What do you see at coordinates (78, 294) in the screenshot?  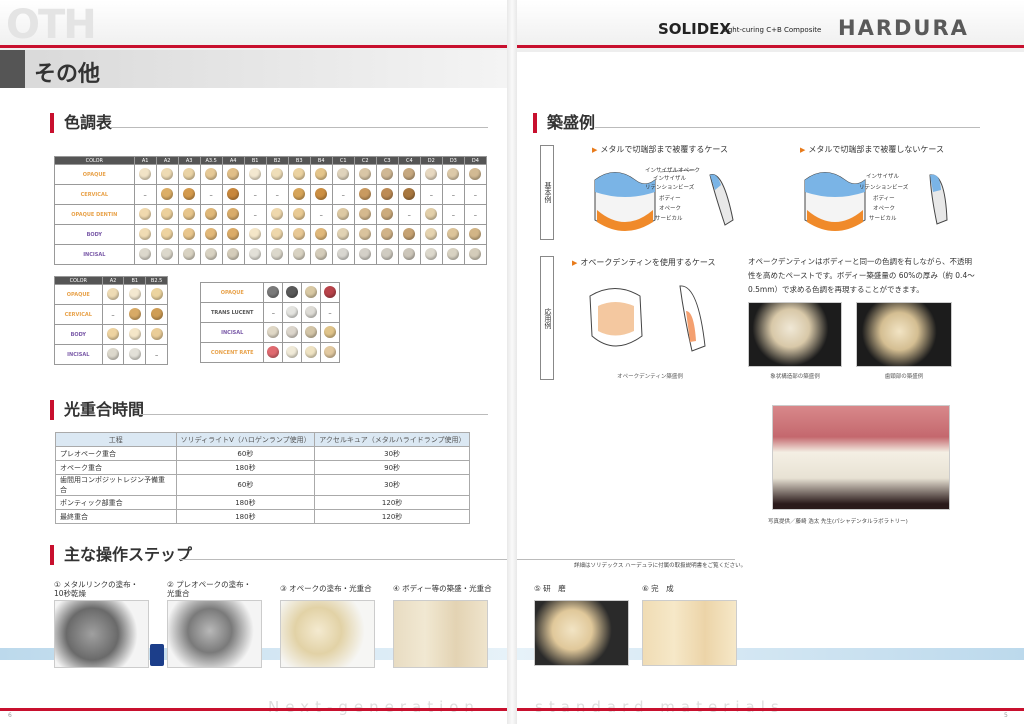 I see `shade-row-label: OPAQUE` at bounding box center [78, 294].